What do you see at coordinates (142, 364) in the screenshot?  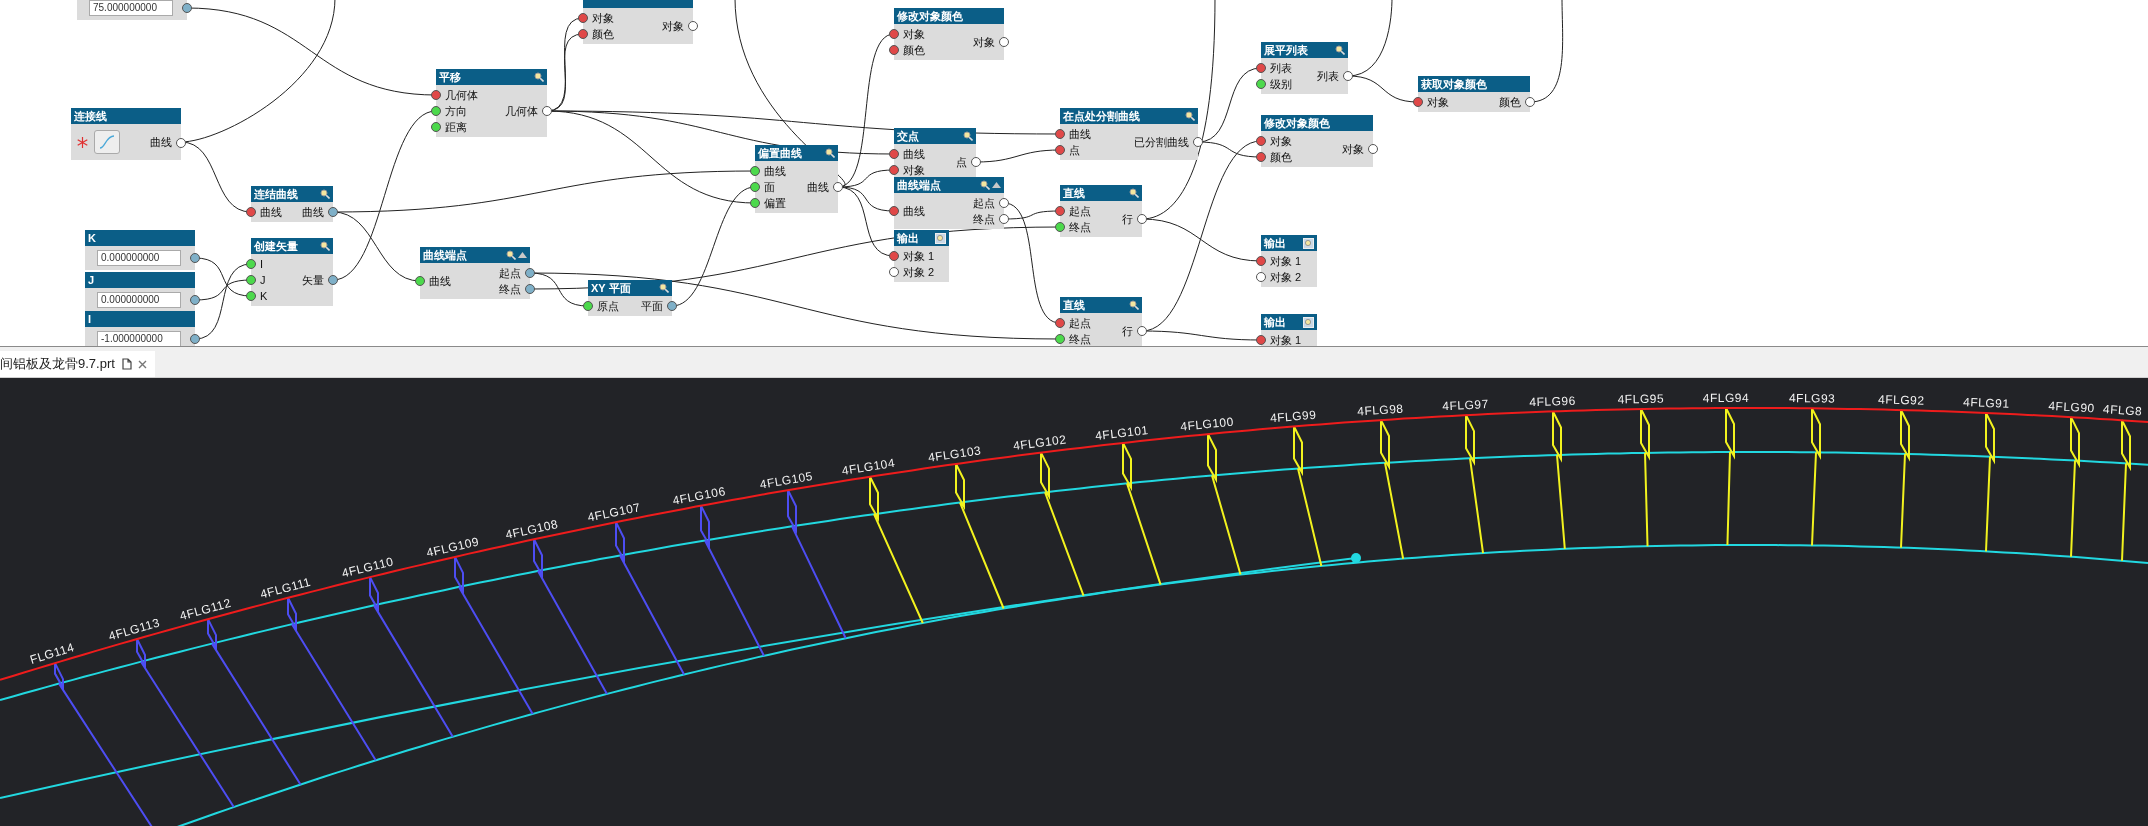 I see `close-icon` at bounding box center [142, 364].